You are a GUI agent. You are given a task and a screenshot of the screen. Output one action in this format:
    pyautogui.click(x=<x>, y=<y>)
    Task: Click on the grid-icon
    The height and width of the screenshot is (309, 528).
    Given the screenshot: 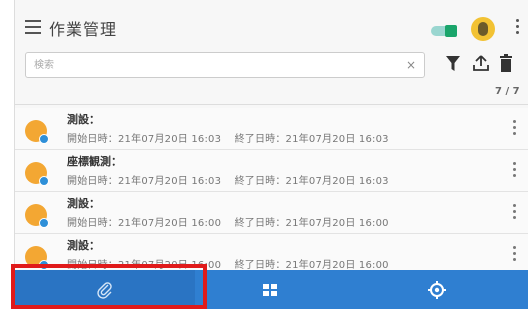 What is the action you would take?
    pyautogui.click(x=270, y=289)
    